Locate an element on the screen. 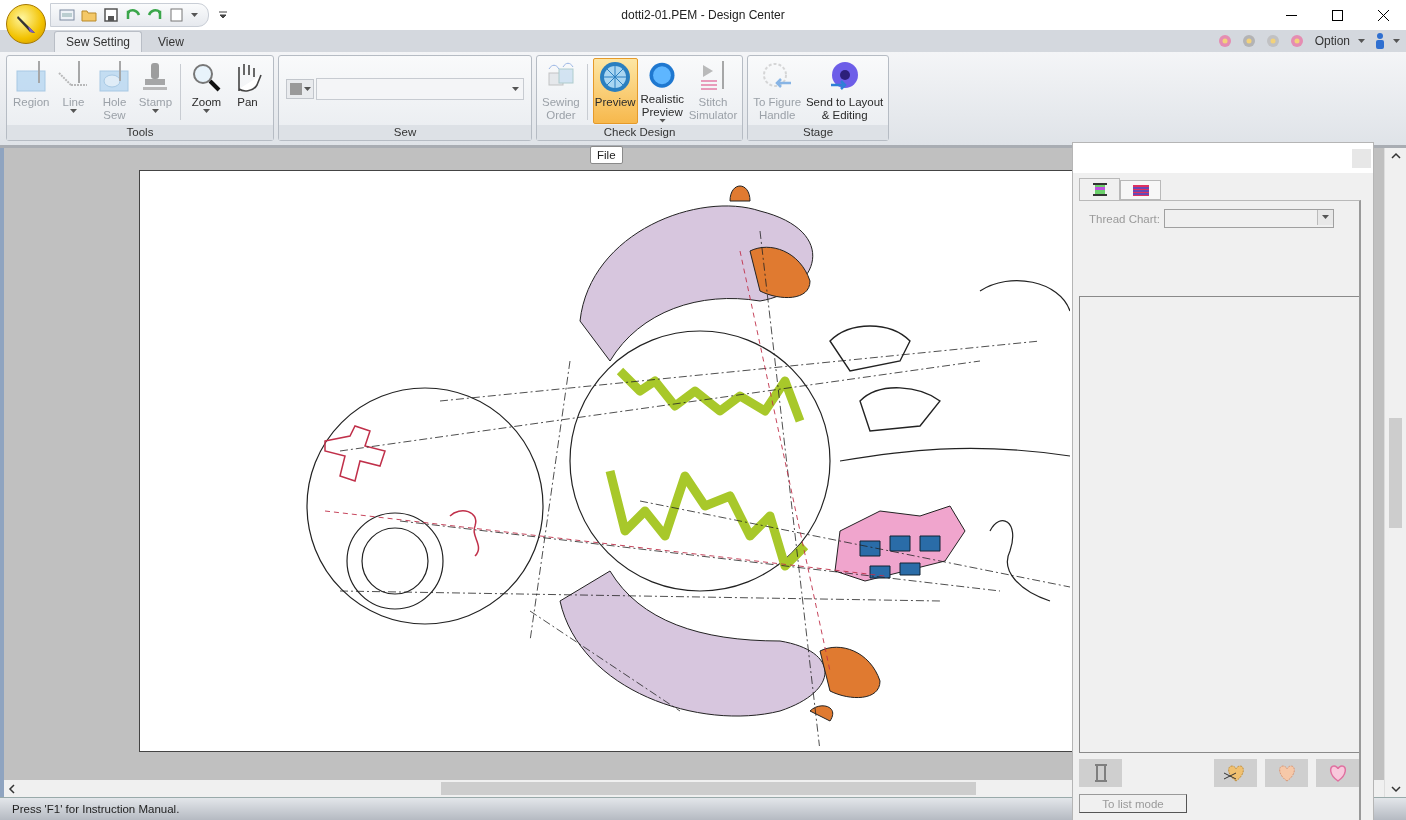 The width and height of the screenshot is (1406, 820). window-title: dotti2-01.PEM - Design Center is located at coordinates (703, 15).